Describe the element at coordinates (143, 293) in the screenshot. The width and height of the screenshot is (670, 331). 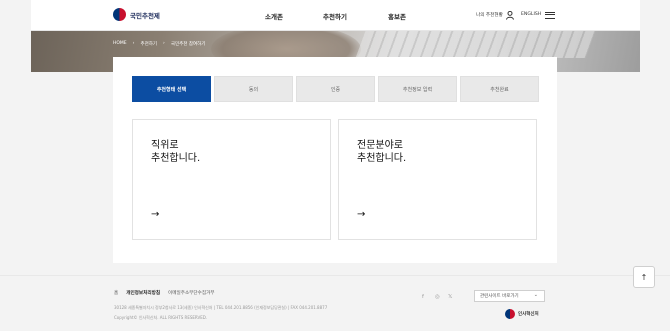
I see `privacy-policy-link: 개인정보처리방침` at that location.